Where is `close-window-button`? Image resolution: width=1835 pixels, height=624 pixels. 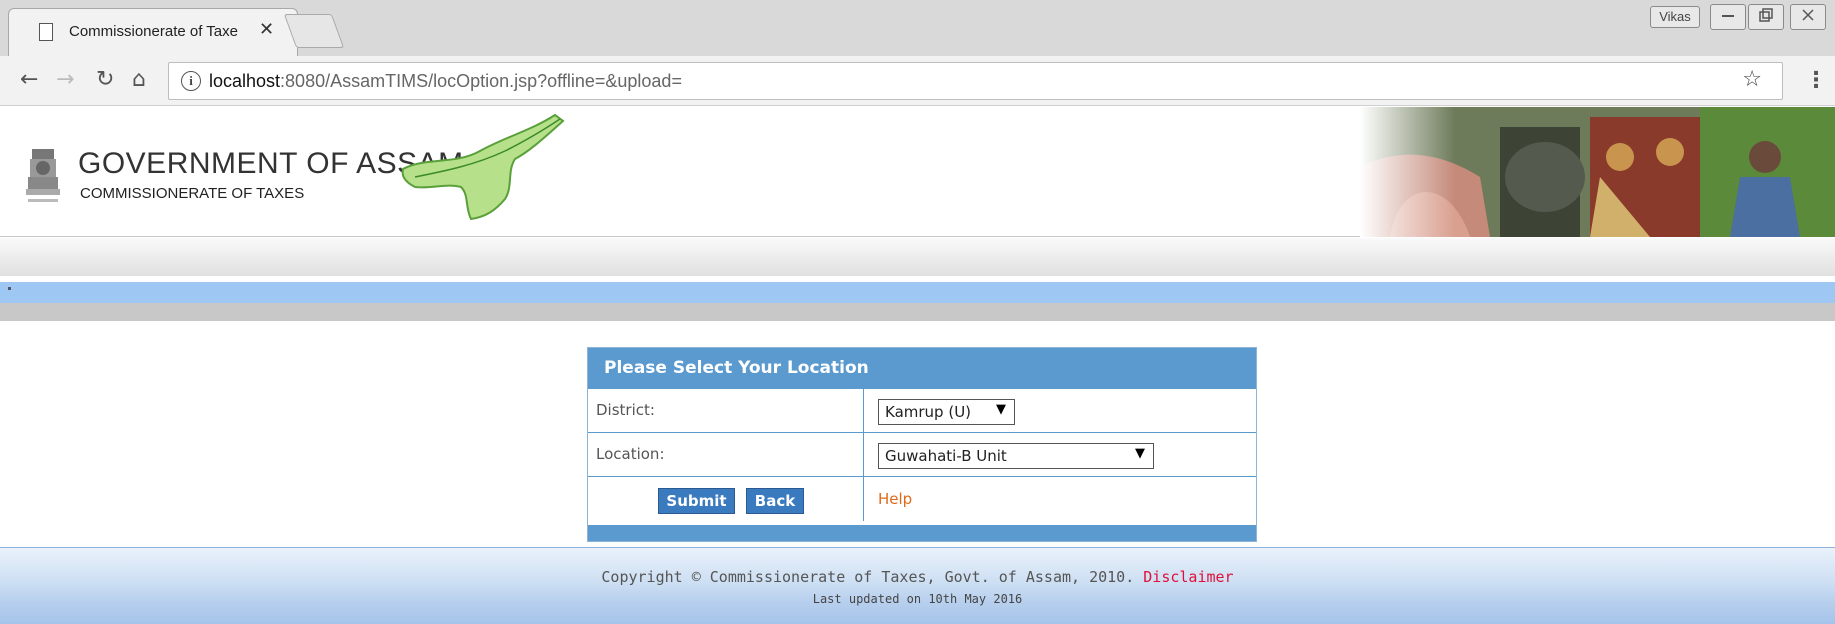
close-window-button is located at coordinates (1808, 17).